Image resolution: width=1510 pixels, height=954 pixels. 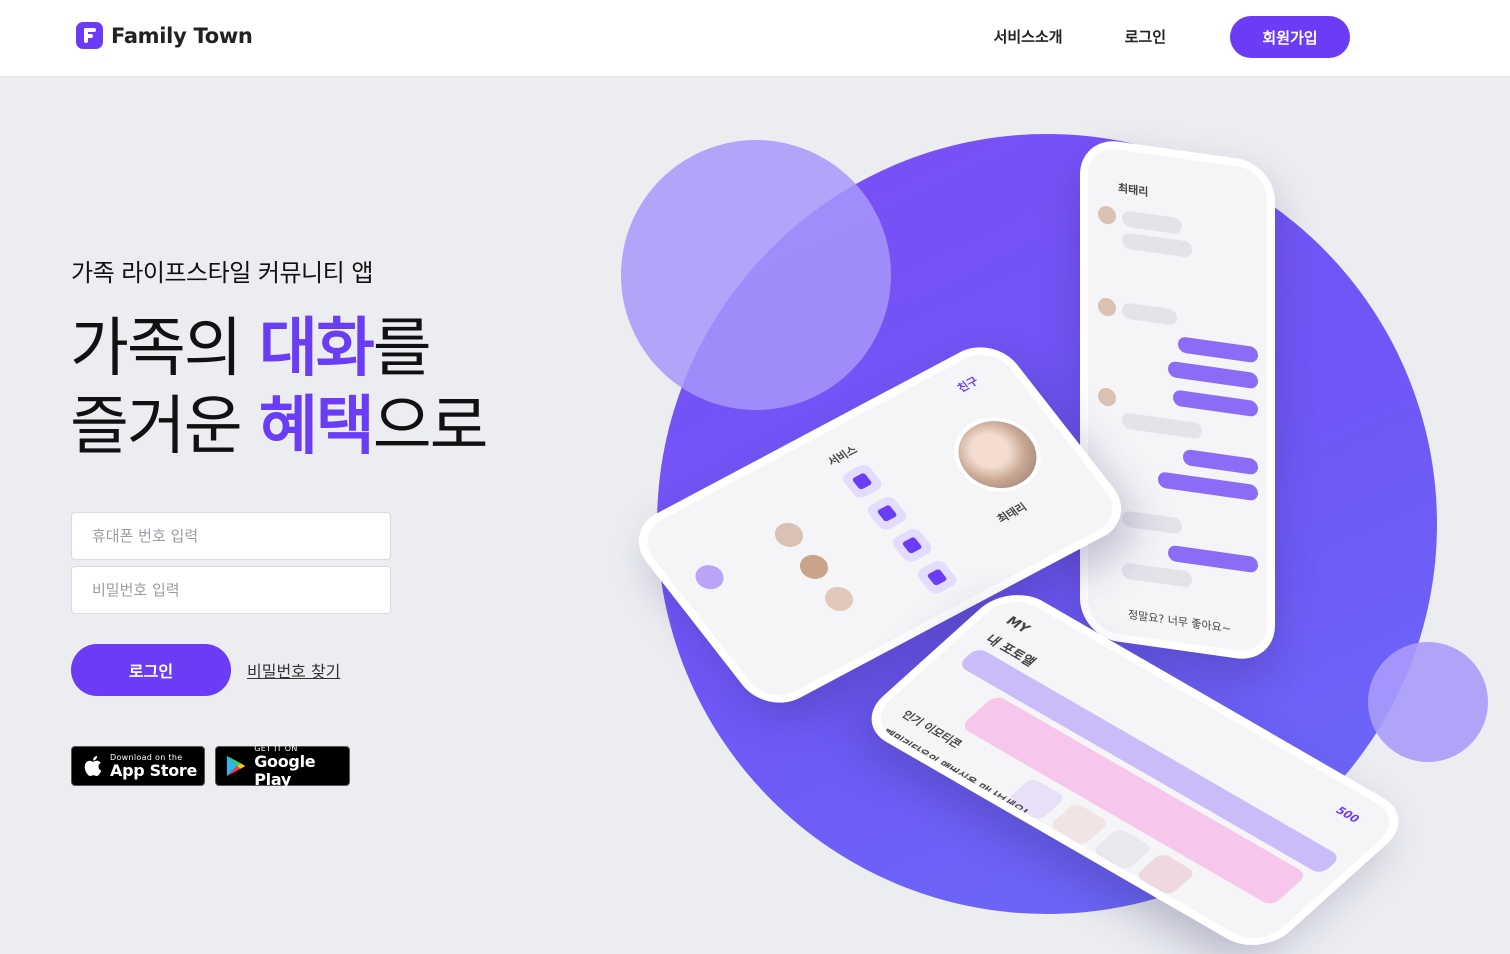 I want to click on chat-contact-name: 최태리, so click(x=1133, y=190).